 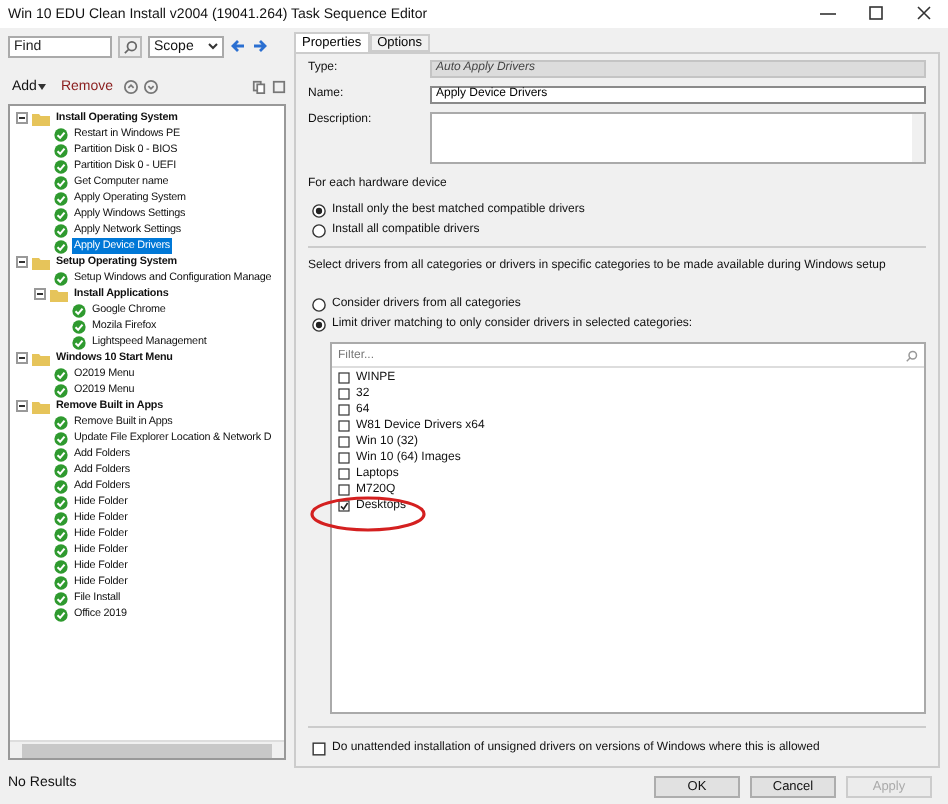 I want to click on copy-icon, so click(x=259, y=86).